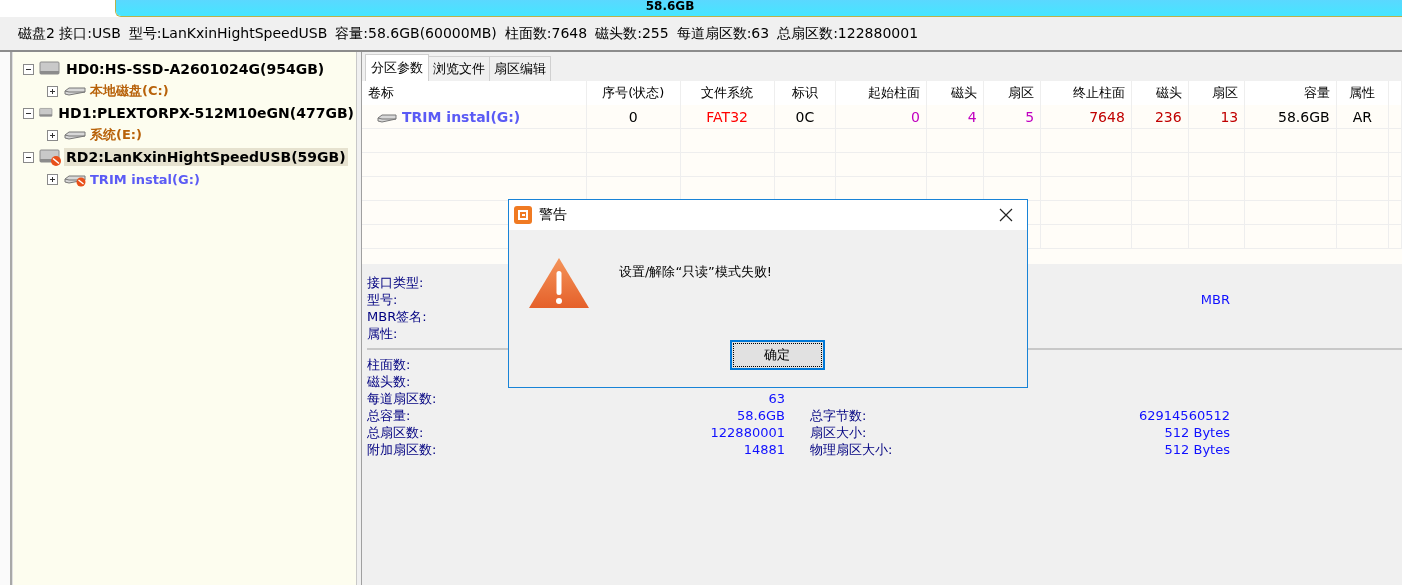 This screenshot has height=585, width=1402. Describe the element at coordinates (838, 432) in the screenshot. I see `field-label: 扇区大小:` at that location.